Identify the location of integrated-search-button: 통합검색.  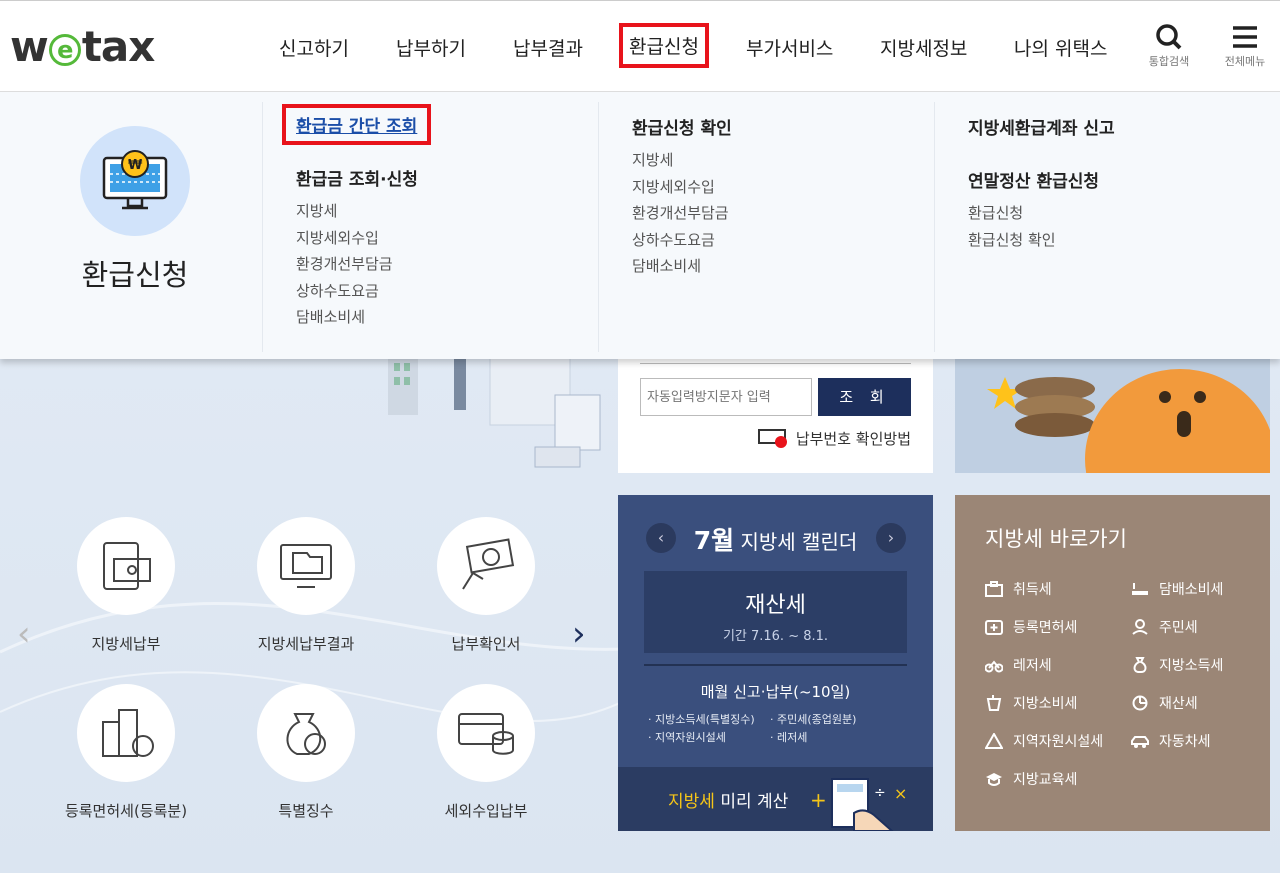
(1169, 46).